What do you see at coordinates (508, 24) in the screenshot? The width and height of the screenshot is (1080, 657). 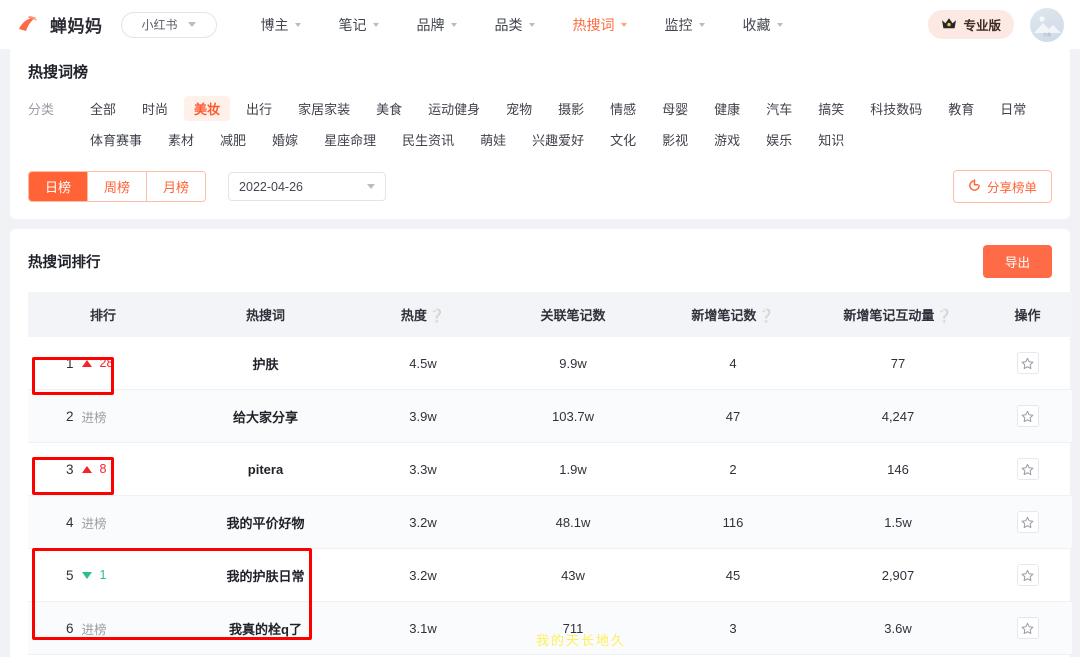 I see `nav-item-label: 品类` at bounding box center [508, 24].